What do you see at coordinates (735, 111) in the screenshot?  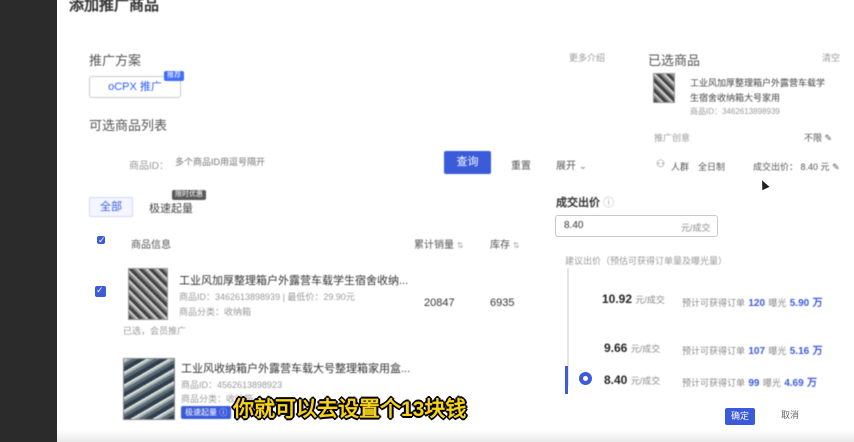 I see `selected-product-id: 商品ID：3462613898939` at bounding box center [735, 111].